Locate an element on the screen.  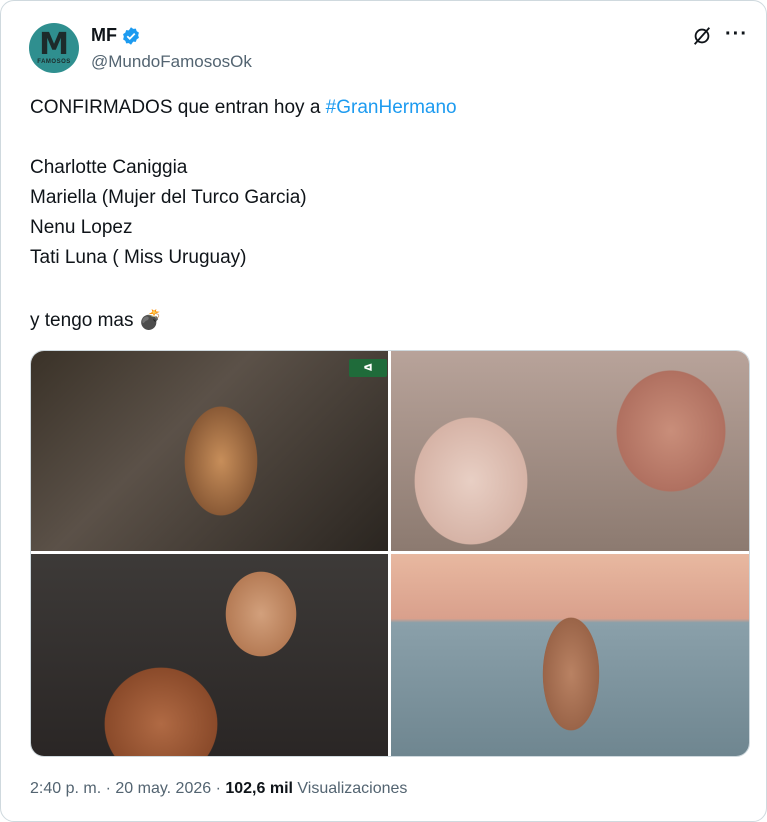
tweet-name-4: Tati Luna ( Miss Uruguay) is located at coordinates (138, 257).